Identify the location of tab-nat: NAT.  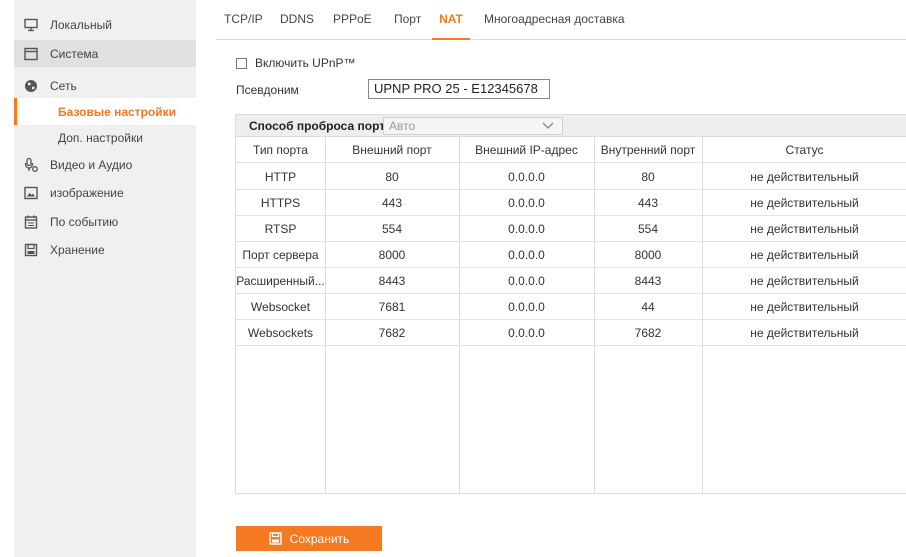
(451, 20).